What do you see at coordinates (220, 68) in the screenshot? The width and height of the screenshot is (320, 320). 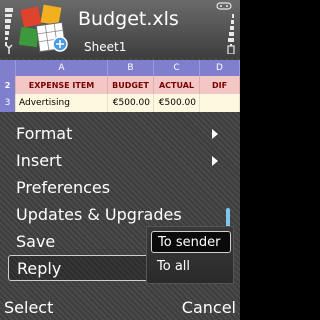 I see `column-header: D` at bounding box center [220, 68].